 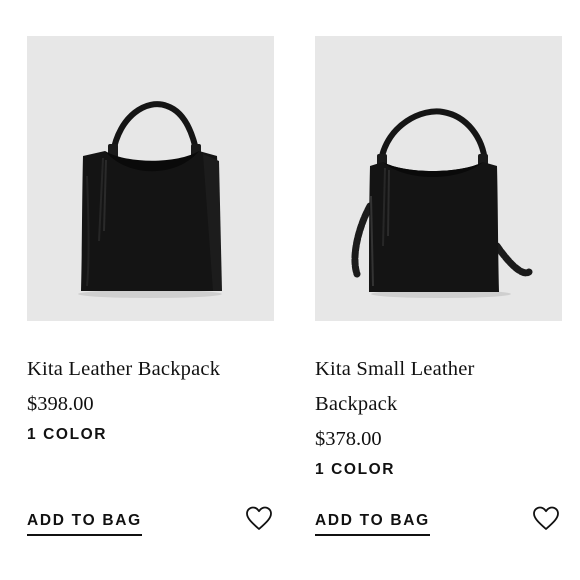 I want to click on black-leather-hobo-backpack-image, so click(x=150, y=199).